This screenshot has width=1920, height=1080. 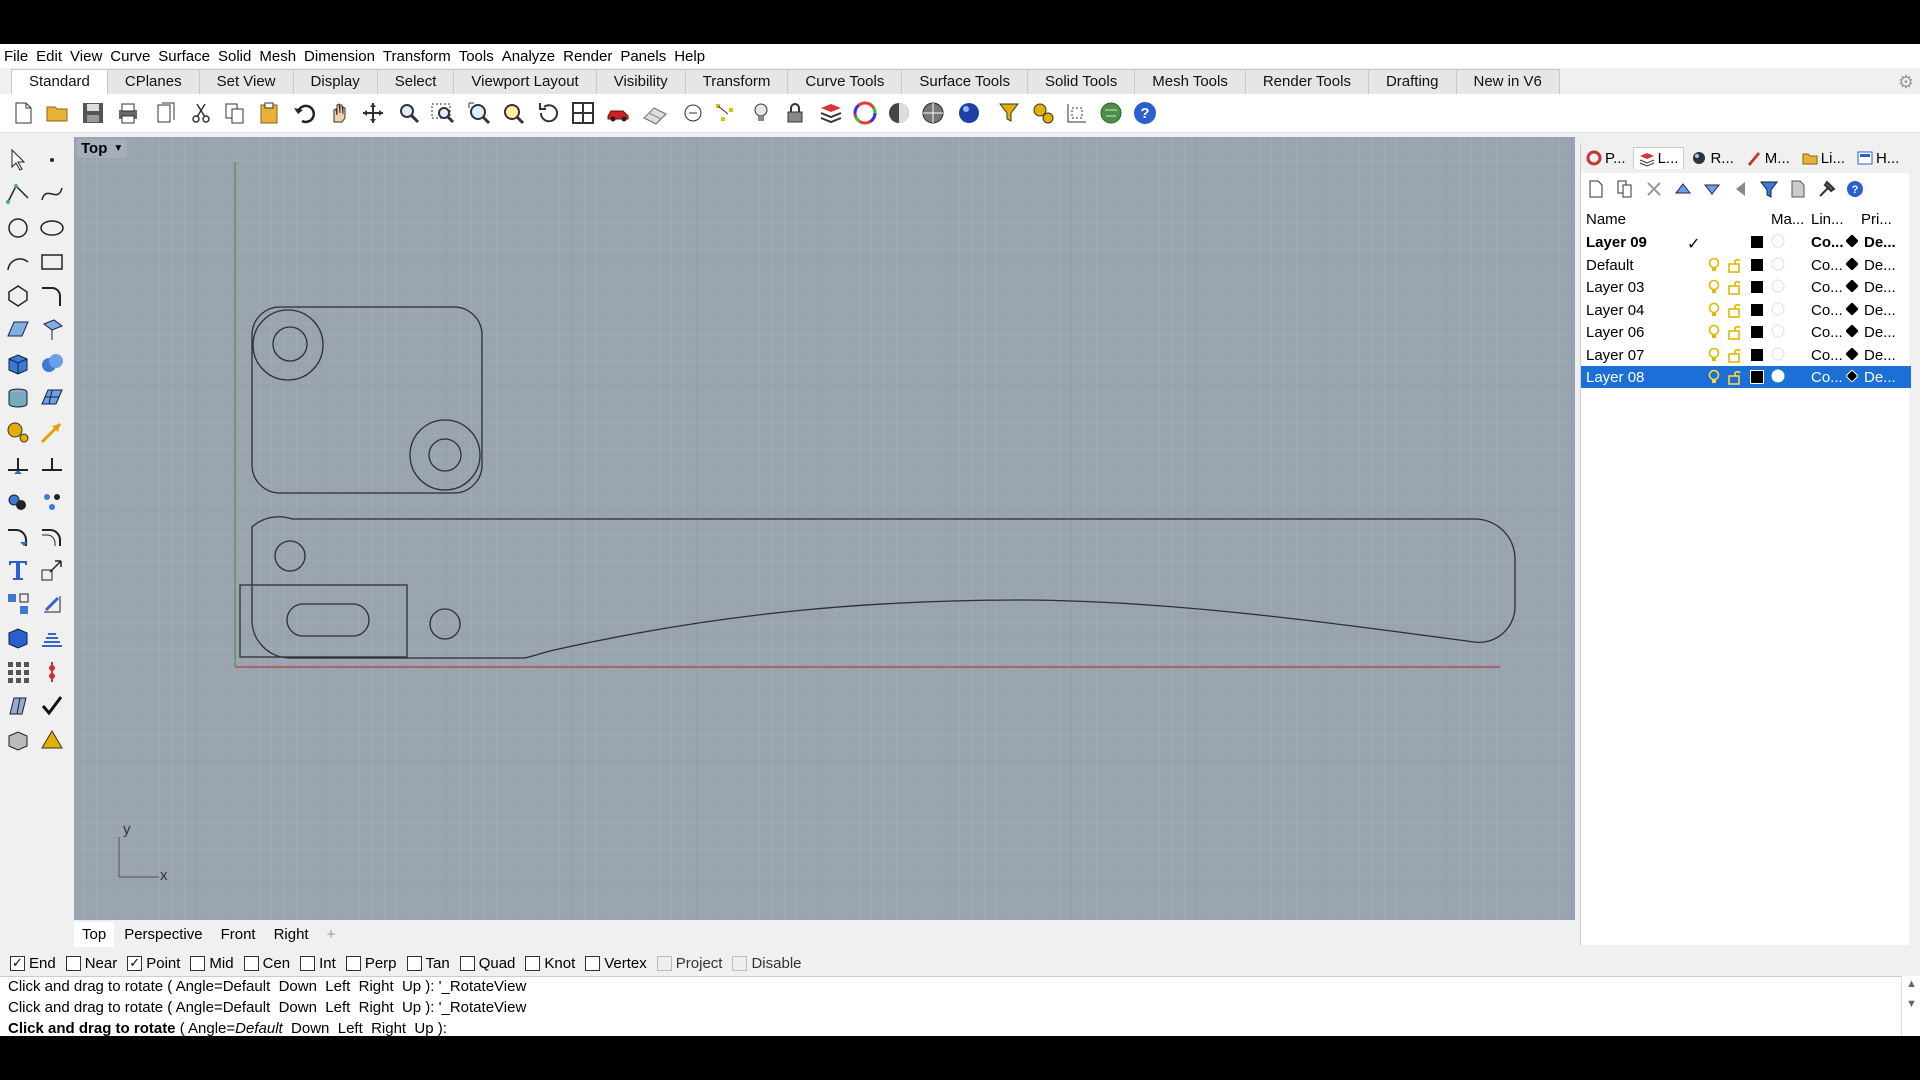 What do you see at coordinates (305, 113) in the screenshot?
I see `undo-icon` at bounding box center [305, 113].